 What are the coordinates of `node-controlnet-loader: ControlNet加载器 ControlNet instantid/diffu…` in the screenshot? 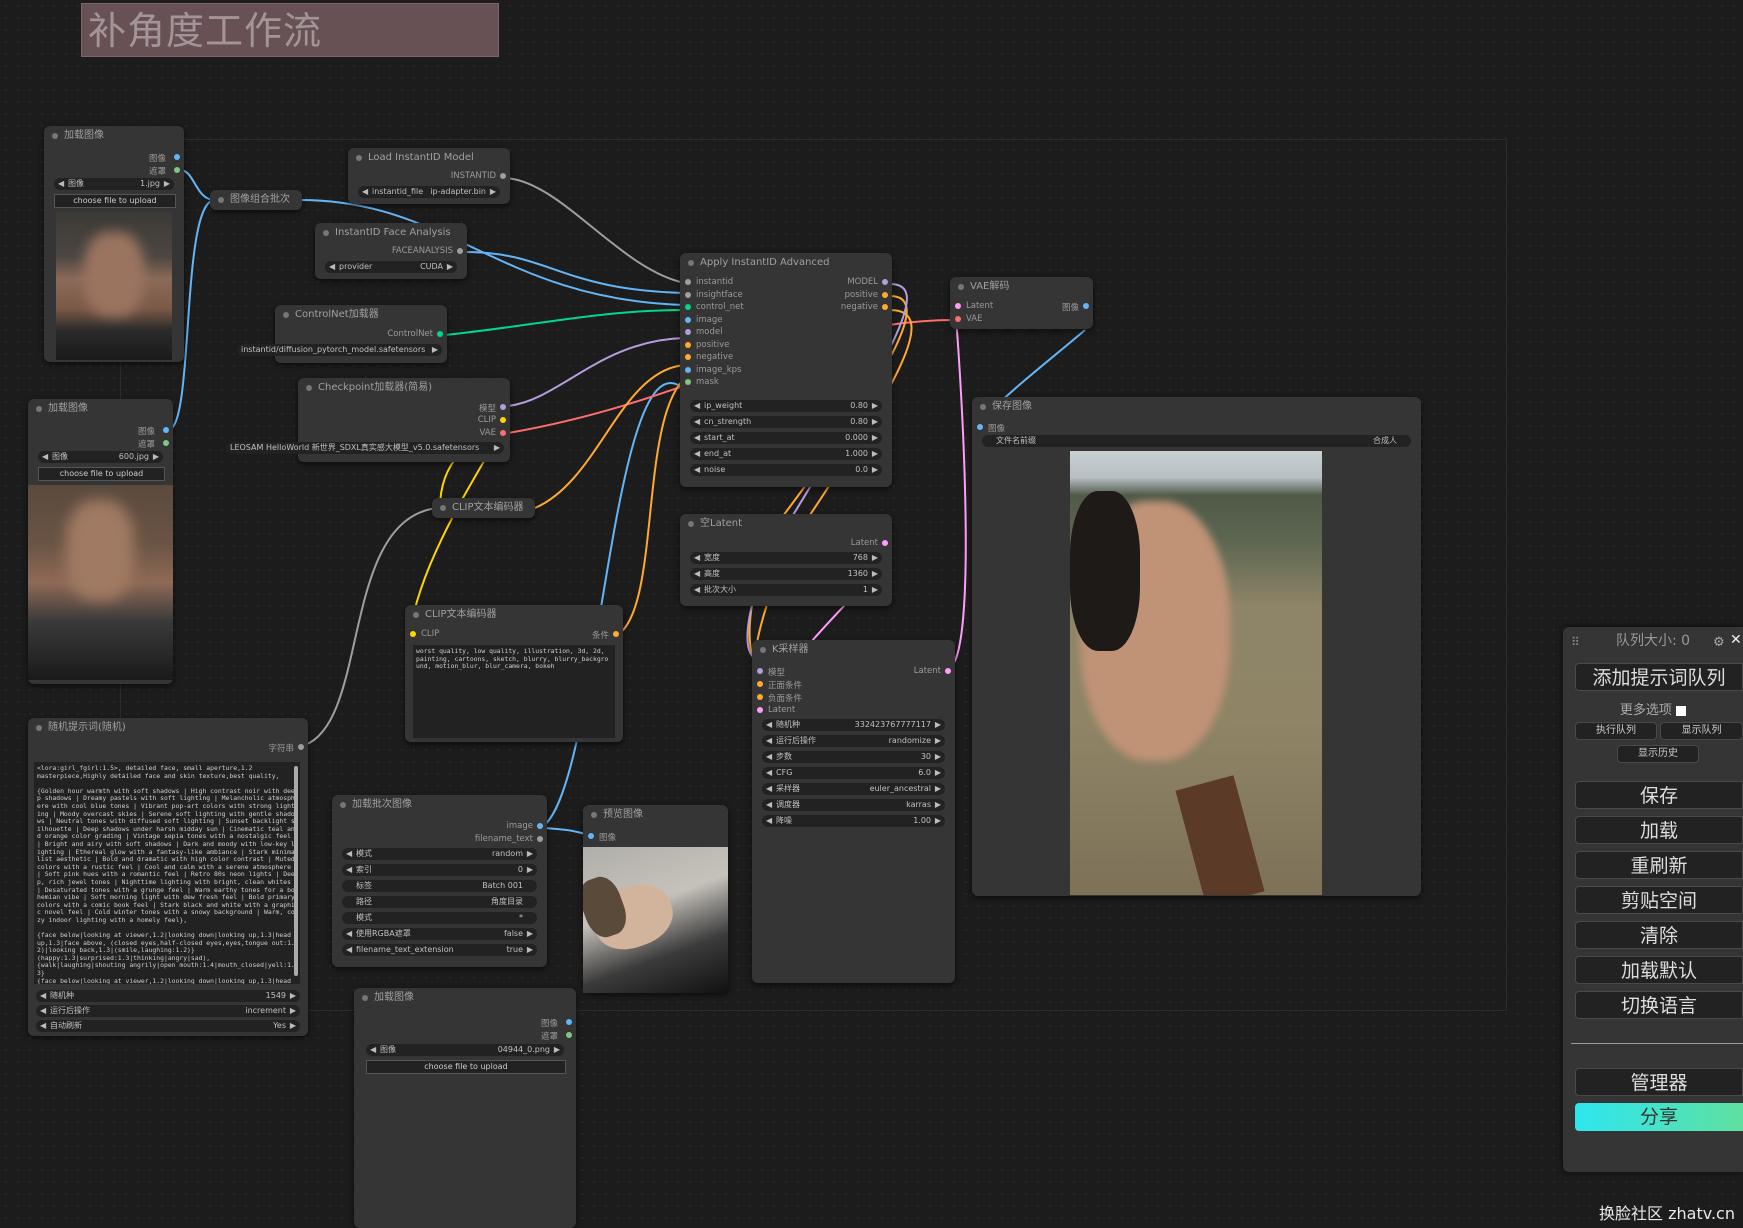 It's located at (342, 334).